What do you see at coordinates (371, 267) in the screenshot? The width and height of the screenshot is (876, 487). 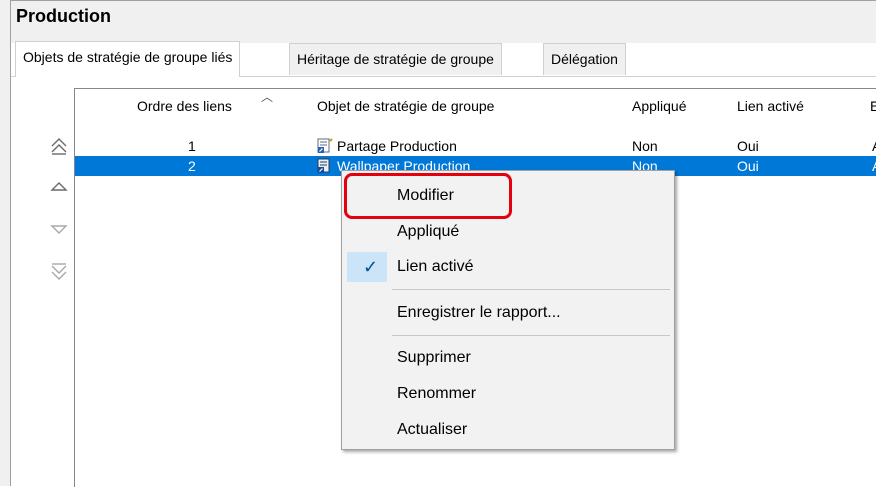 I see `checkmark-icon: ✓` at bounding box center [371, 267].